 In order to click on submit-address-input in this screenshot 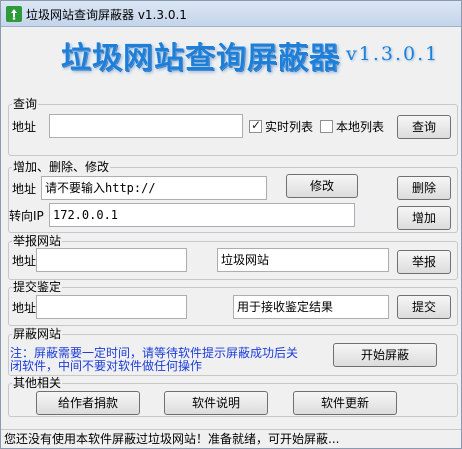, I will do `click(111, 307)`.